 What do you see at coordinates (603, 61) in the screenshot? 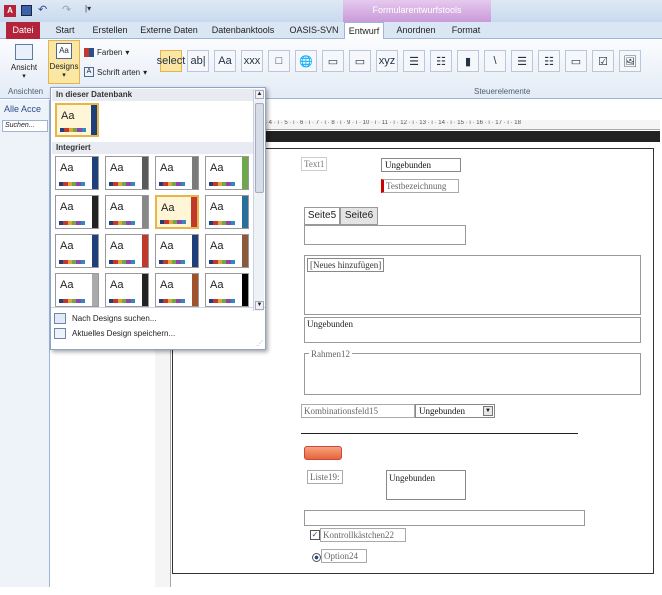
I see `control-tool-16-icon: ☑` at bounding box center [603, 61].